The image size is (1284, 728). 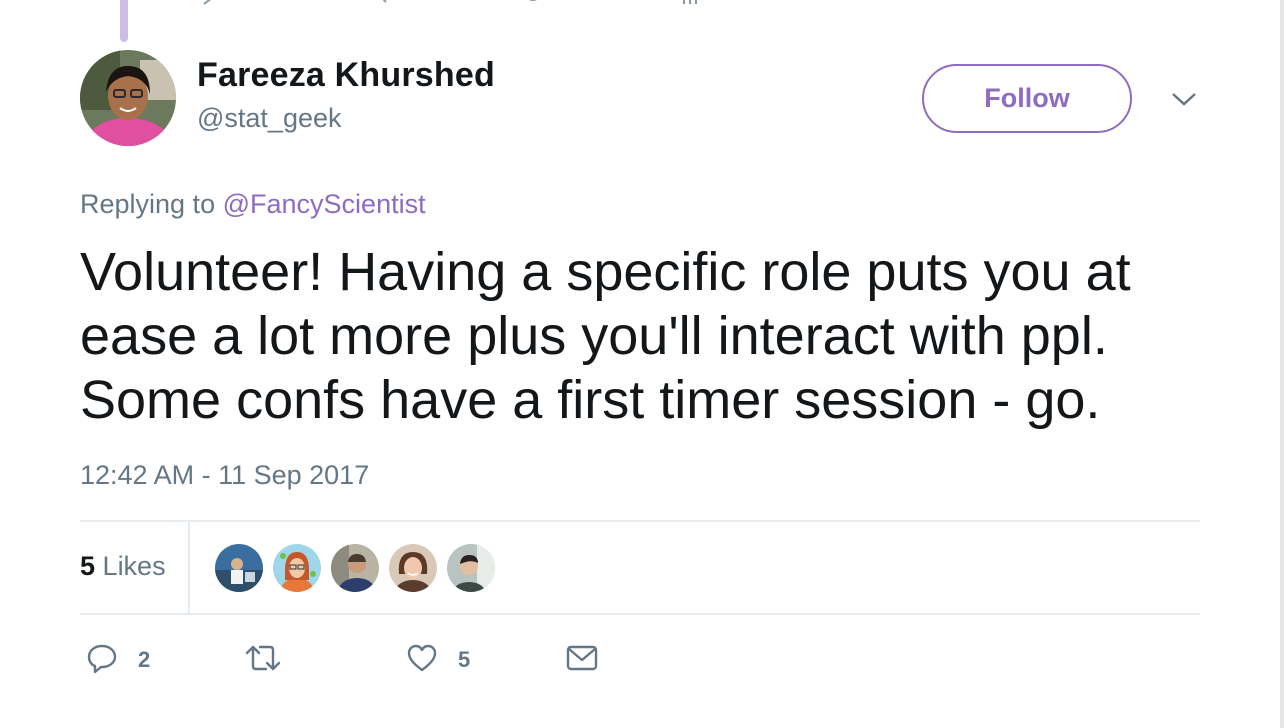 What do you see at coordinates (88, 566) in the screenshot?
I see `likes-number: 5` at bounding box center [88, 566].